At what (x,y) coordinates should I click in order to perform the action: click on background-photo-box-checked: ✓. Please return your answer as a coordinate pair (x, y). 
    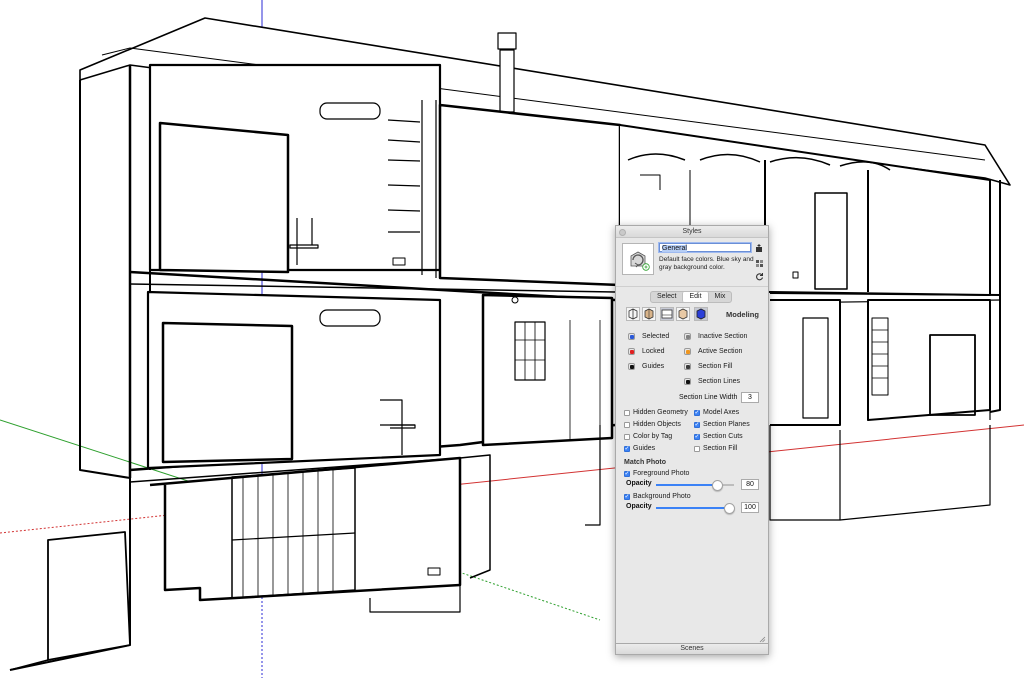
    Looking at the image, I should click on (627, 496).